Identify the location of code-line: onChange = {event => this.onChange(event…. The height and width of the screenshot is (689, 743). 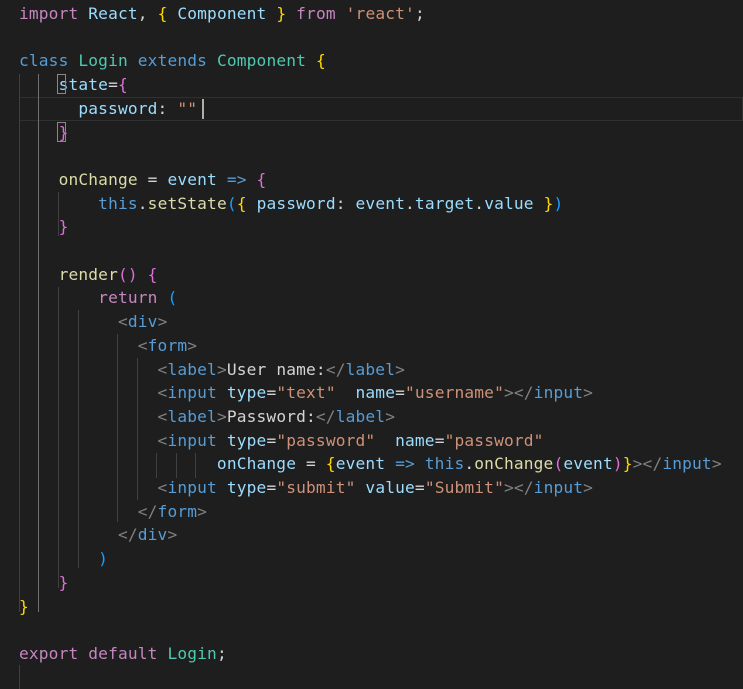
(370, 464).